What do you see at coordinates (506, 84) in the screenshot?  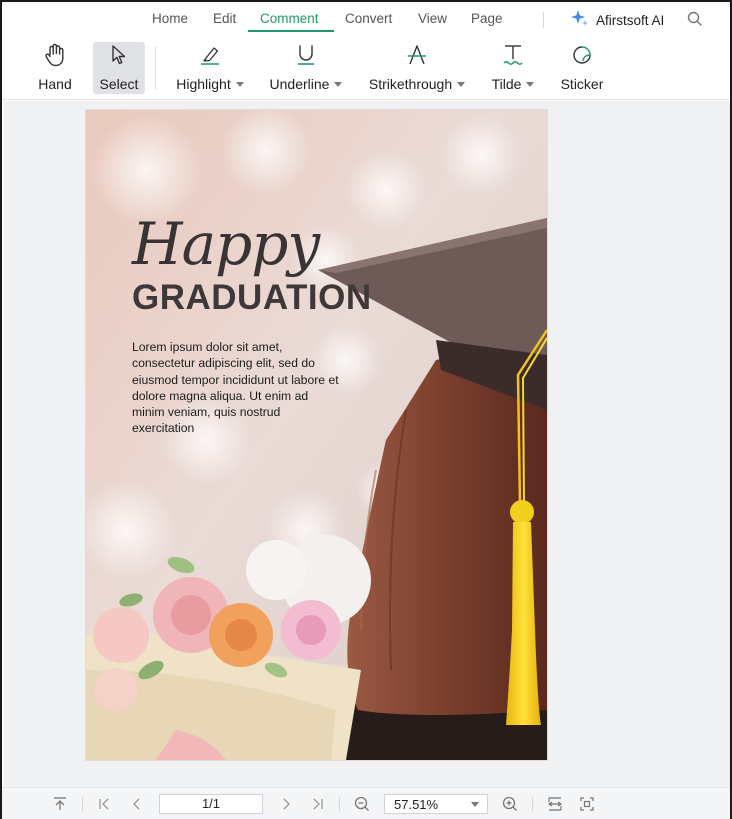 I see `tilde-tool-label: Tilde` at bounding box center [506, 84].